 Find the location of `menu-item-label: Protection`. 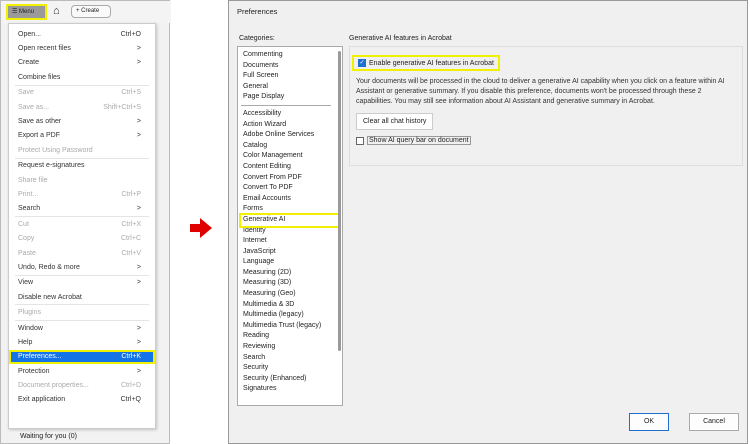

menu-item-label: Protection is located at coordinates (34, 371).